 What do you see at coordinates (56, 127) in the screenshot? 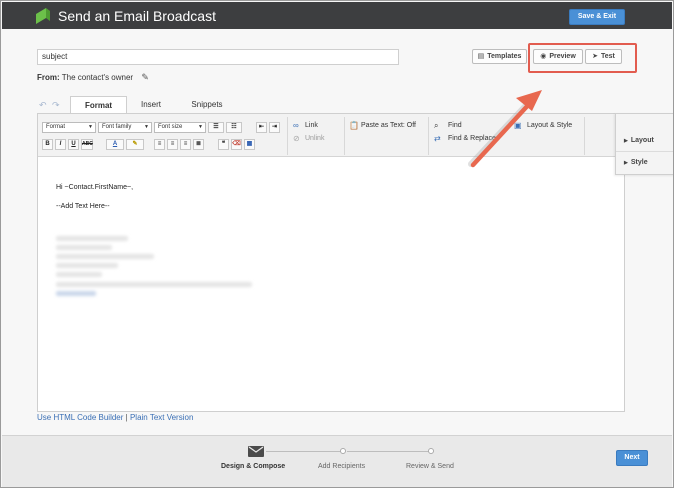
I see `format-select-label: Format` at bounding box center [56, 127].